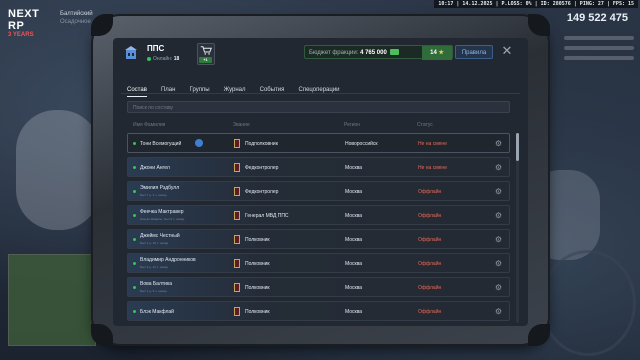  Describe the element at coordinates (517, 228) in the screenshot. I see `member-list-scrollbar` at that location.